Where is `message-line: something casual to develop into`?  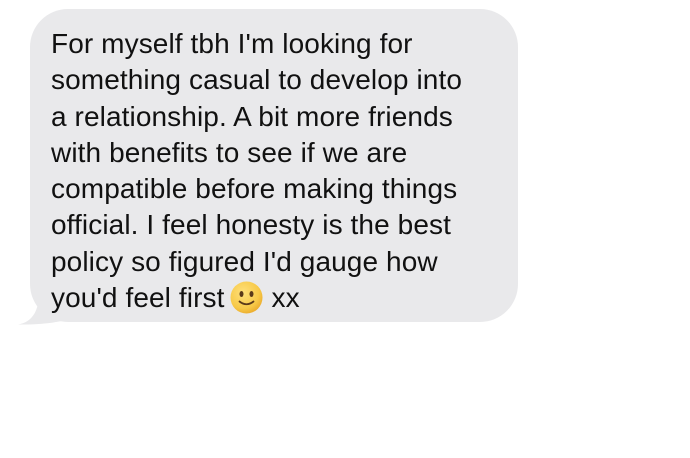 message-line: something casual to develop into is located at coordinates (257, 80).